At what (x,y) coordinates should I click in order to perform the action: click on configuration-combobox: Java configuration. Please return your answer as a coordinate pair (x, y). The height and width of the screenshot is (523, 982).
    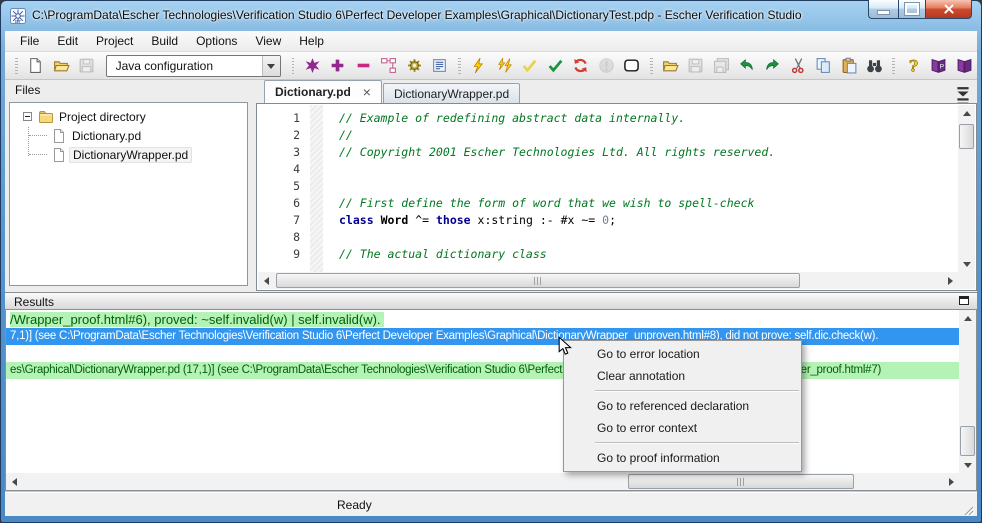
    Looking at the image, I should click on (193, 65).